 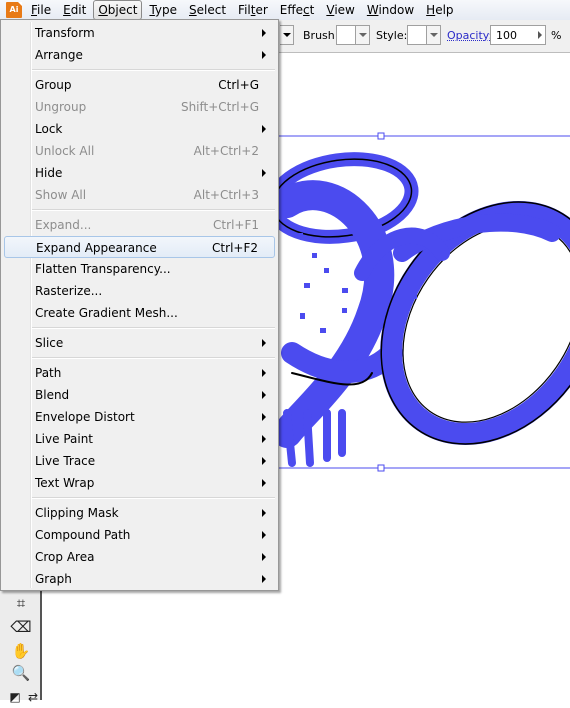 What do you see at coordinates (52, 395) in the screenshot?
I see `menu-item-label: Blend` at bounding box center [52, 395].